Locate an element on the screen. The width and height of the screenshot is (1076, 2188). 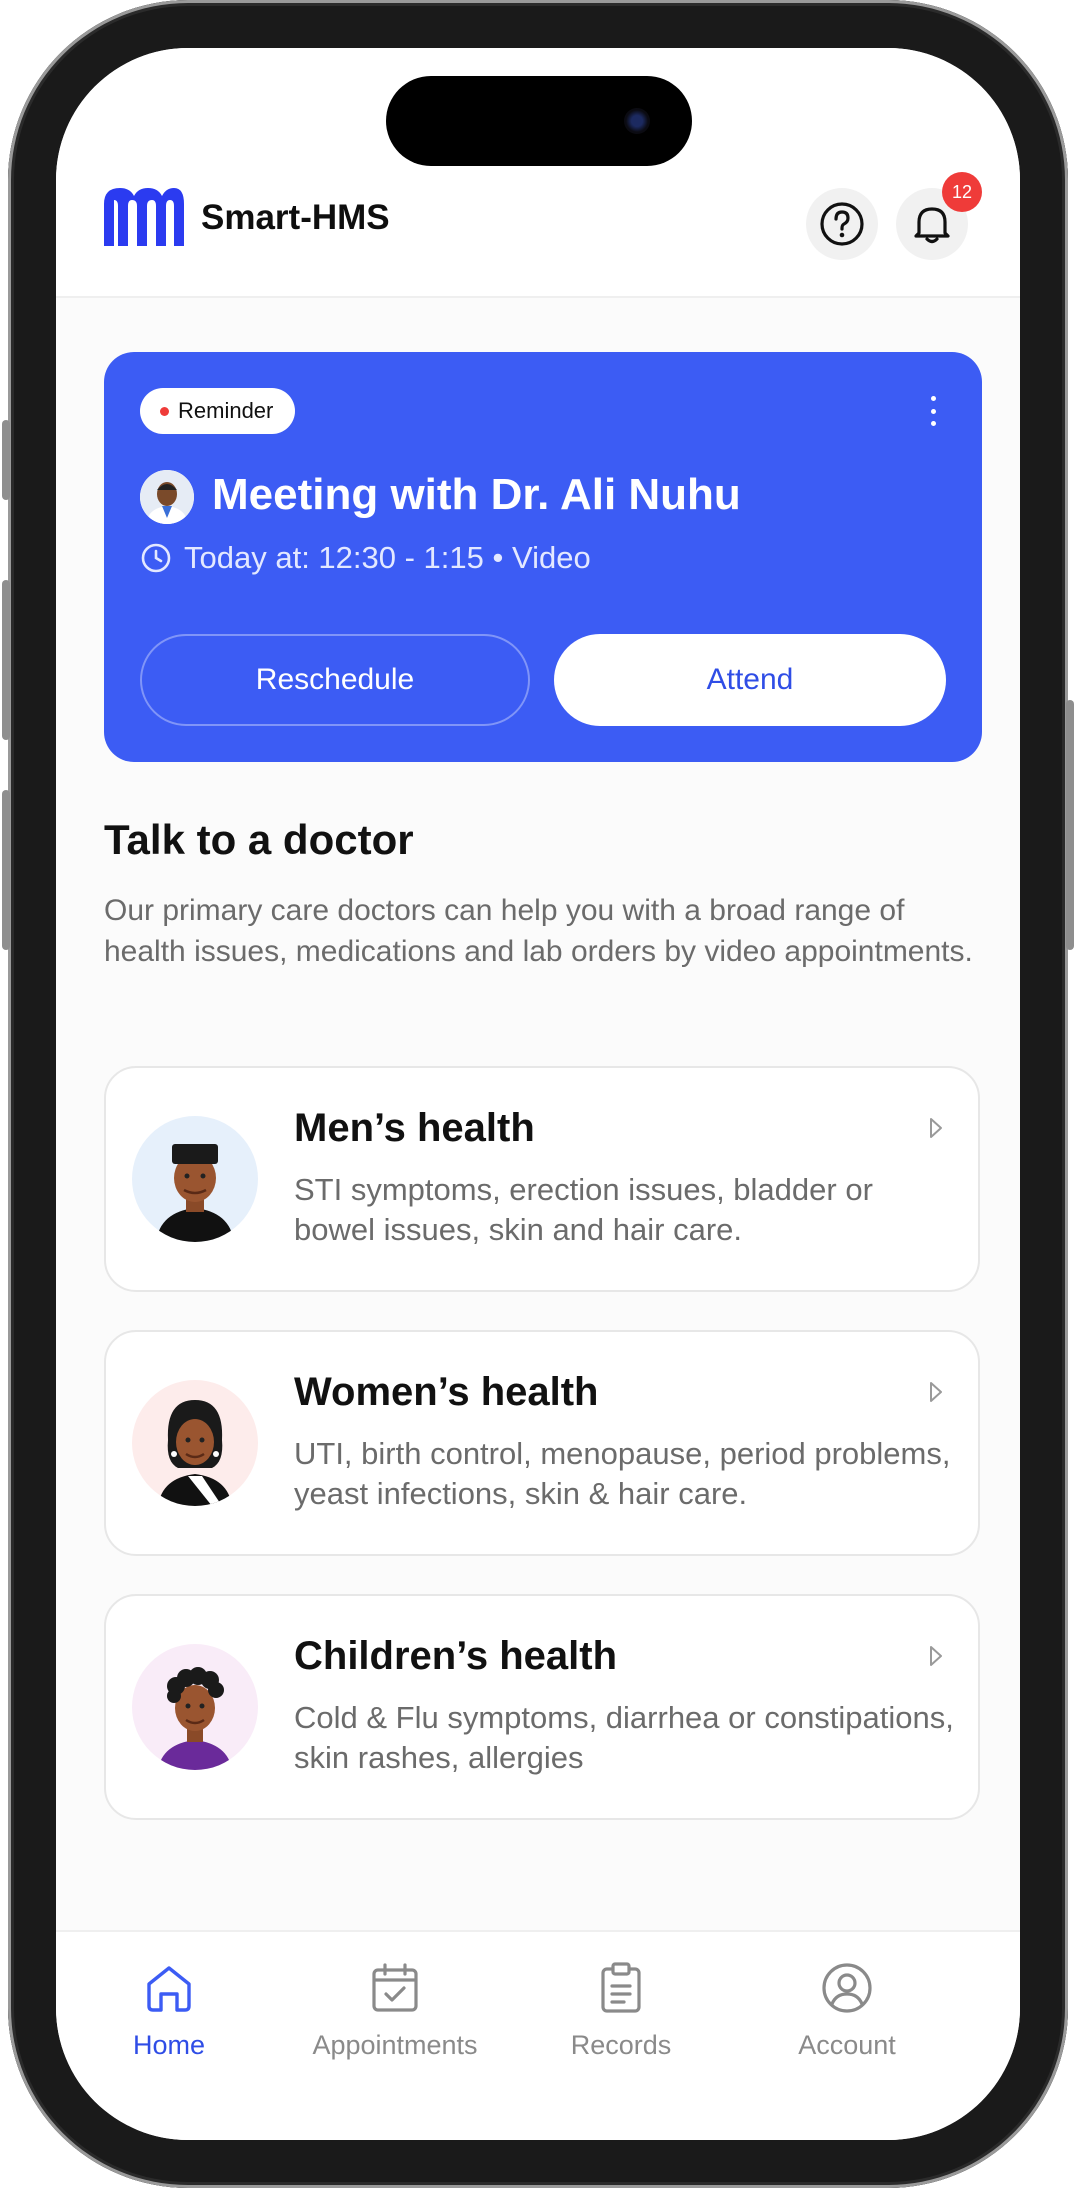
nav-appointments: Appointments is located at coordinates (395, 2035).